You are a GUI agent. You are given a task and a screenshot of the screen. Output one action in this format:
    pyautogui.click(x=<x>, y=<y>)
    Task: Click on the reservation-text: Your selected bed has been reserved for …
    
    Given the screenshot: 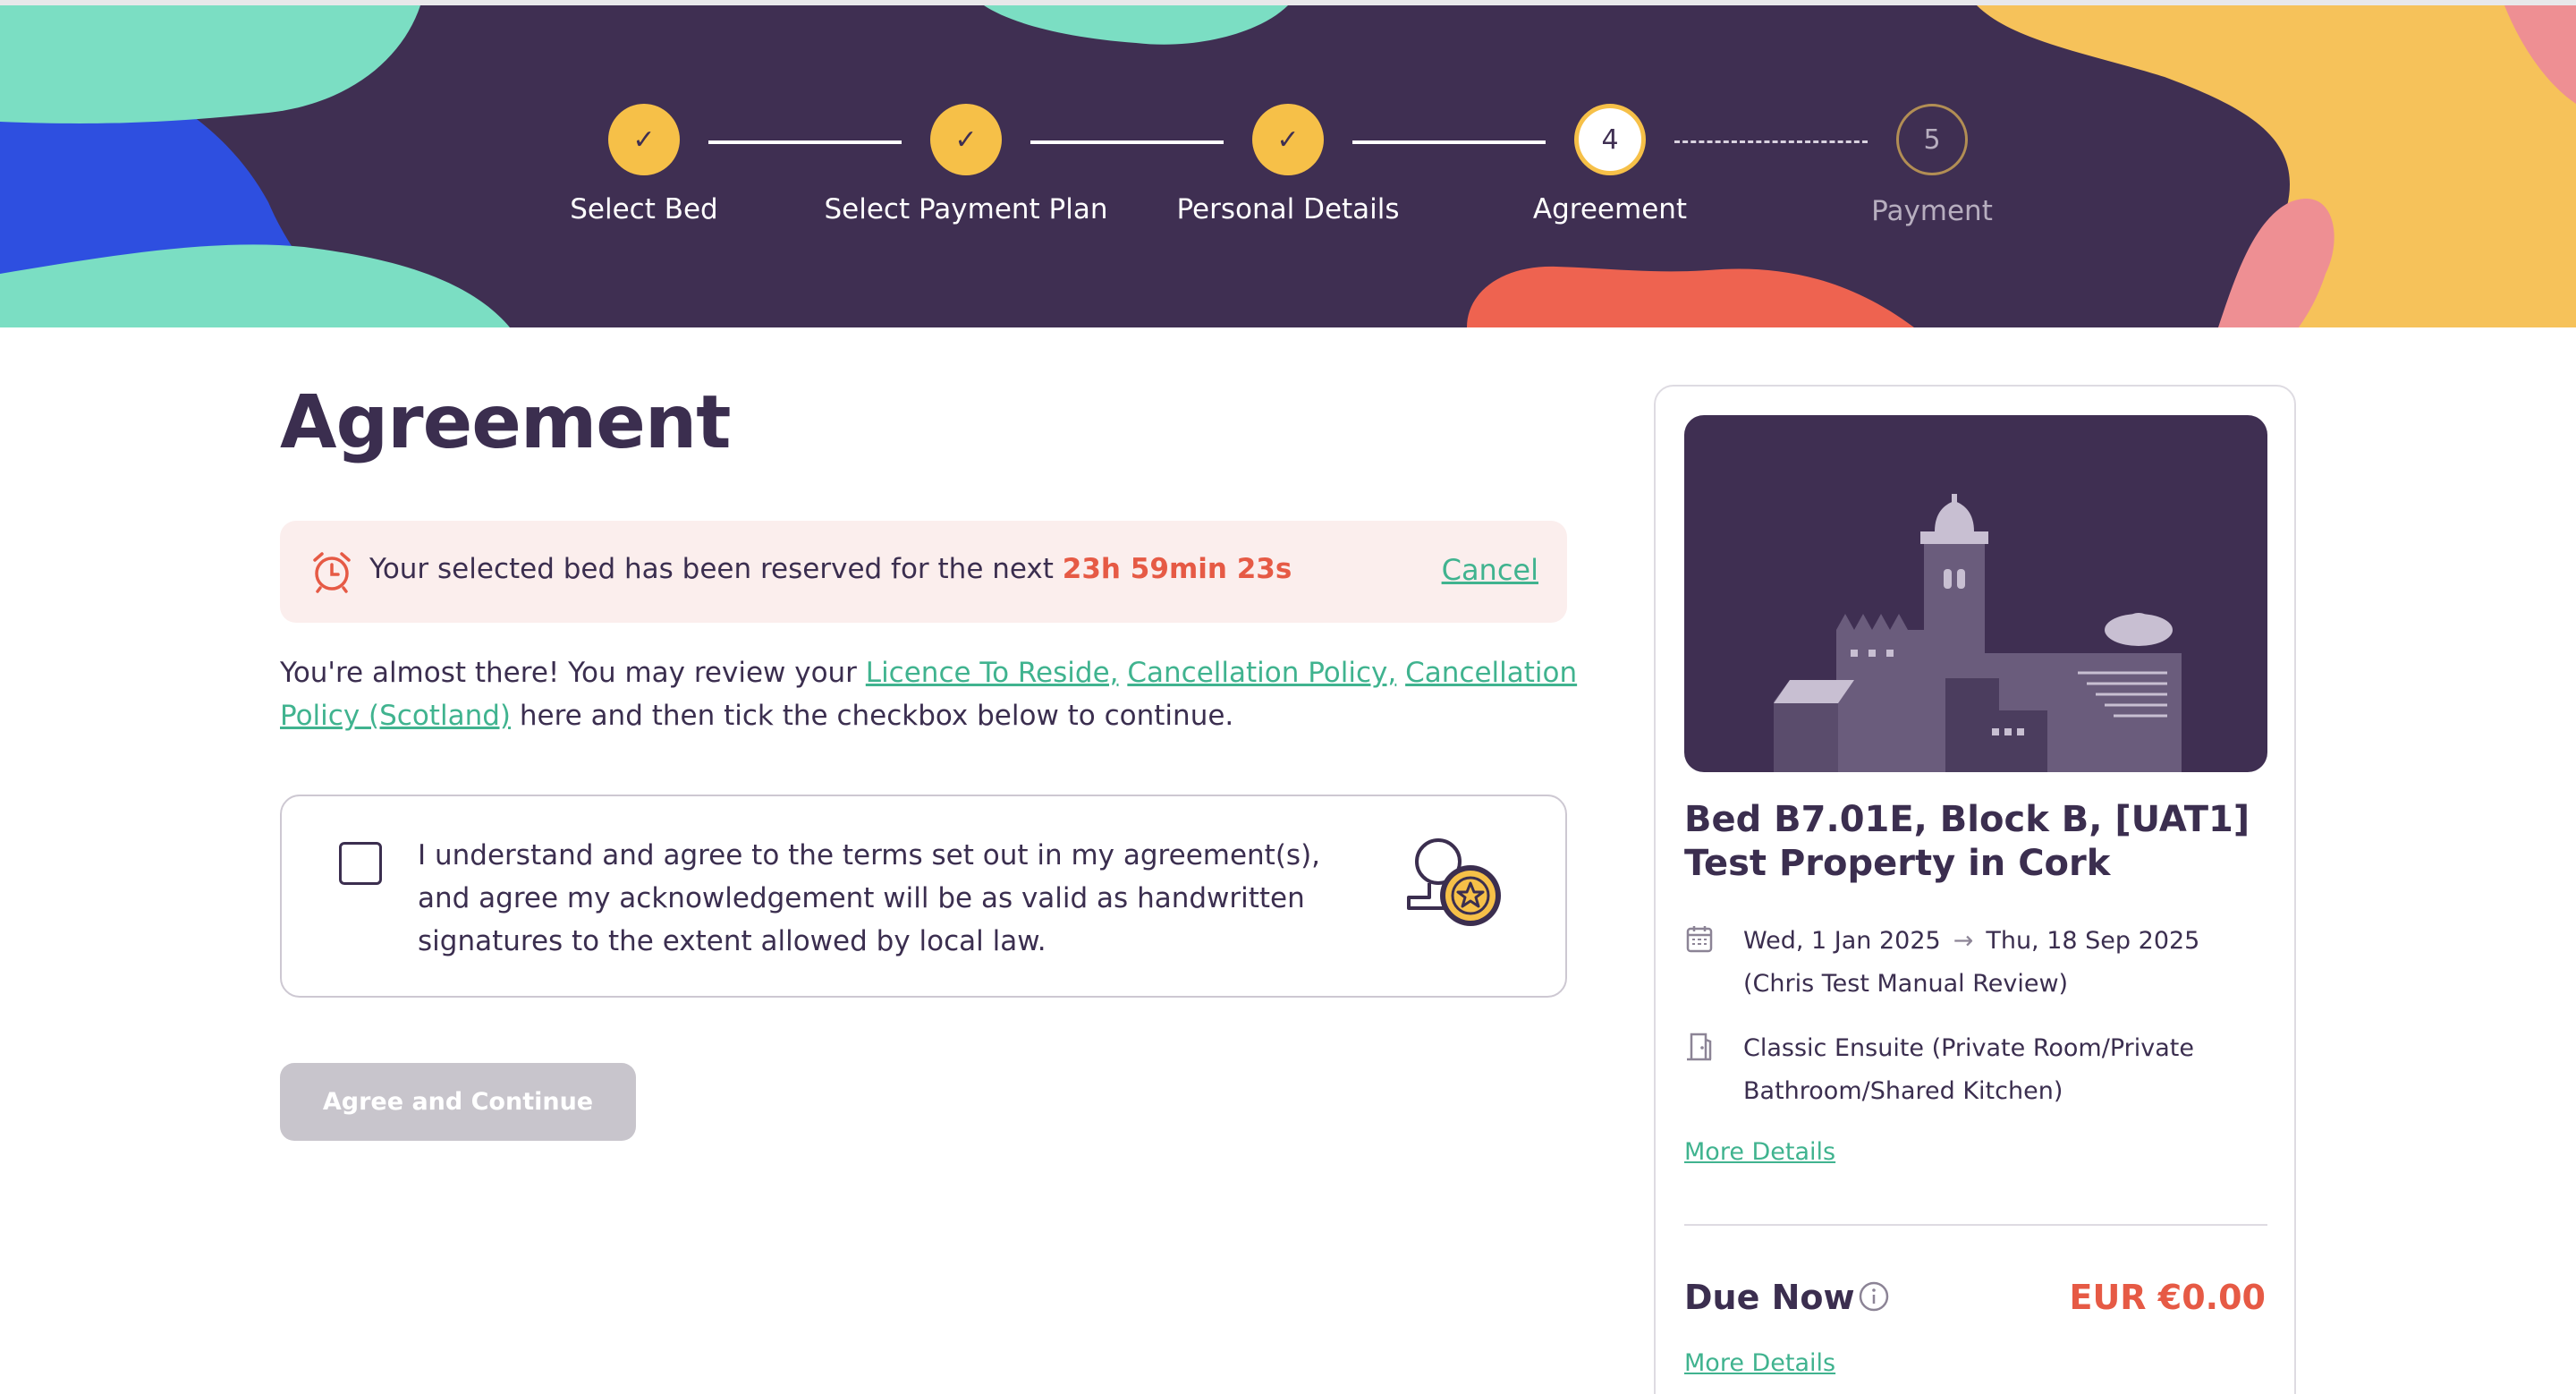 What is the action you would take?
    pyautogui.click(x=830, y=569)
    